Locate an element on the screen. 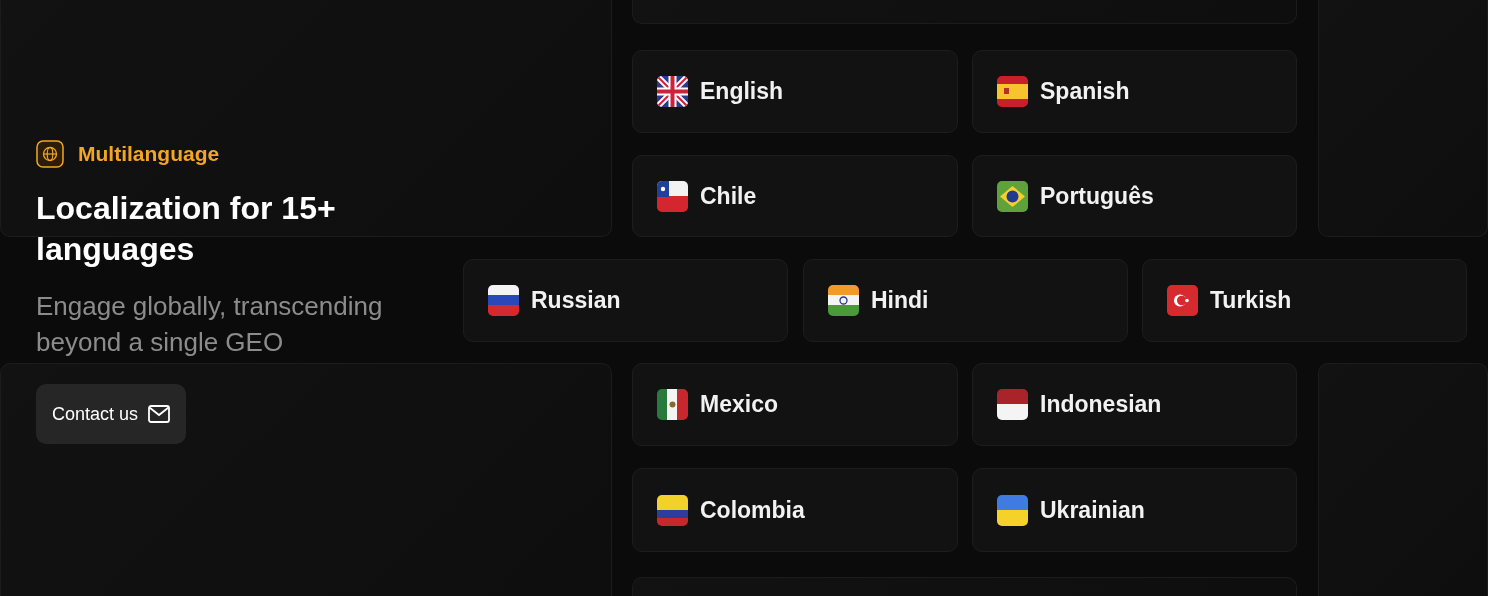 This screenshot has width=1488, height=596. language-label: Russian is located at coordinates (576, 300).